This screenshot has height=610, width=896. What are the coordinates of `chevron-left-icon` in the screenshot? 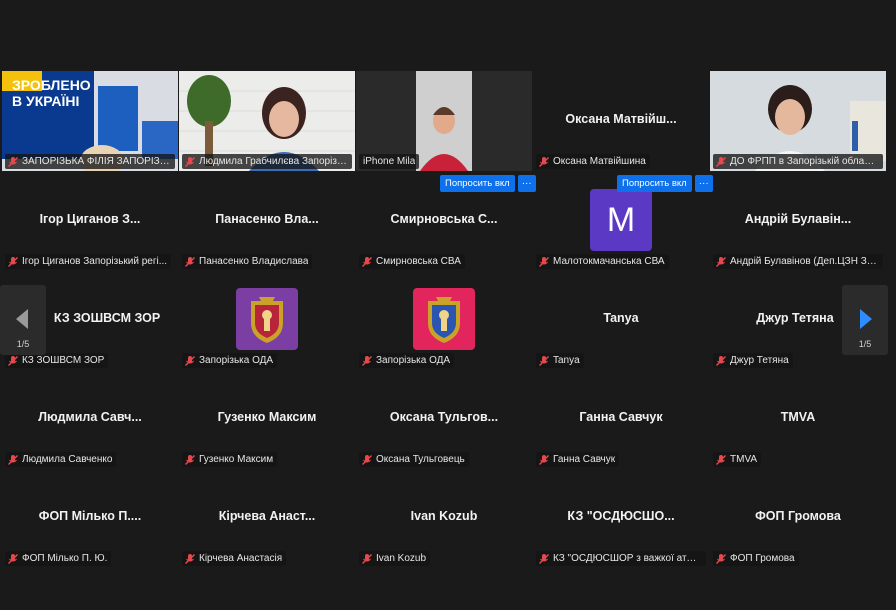 It's located at (22, 319).